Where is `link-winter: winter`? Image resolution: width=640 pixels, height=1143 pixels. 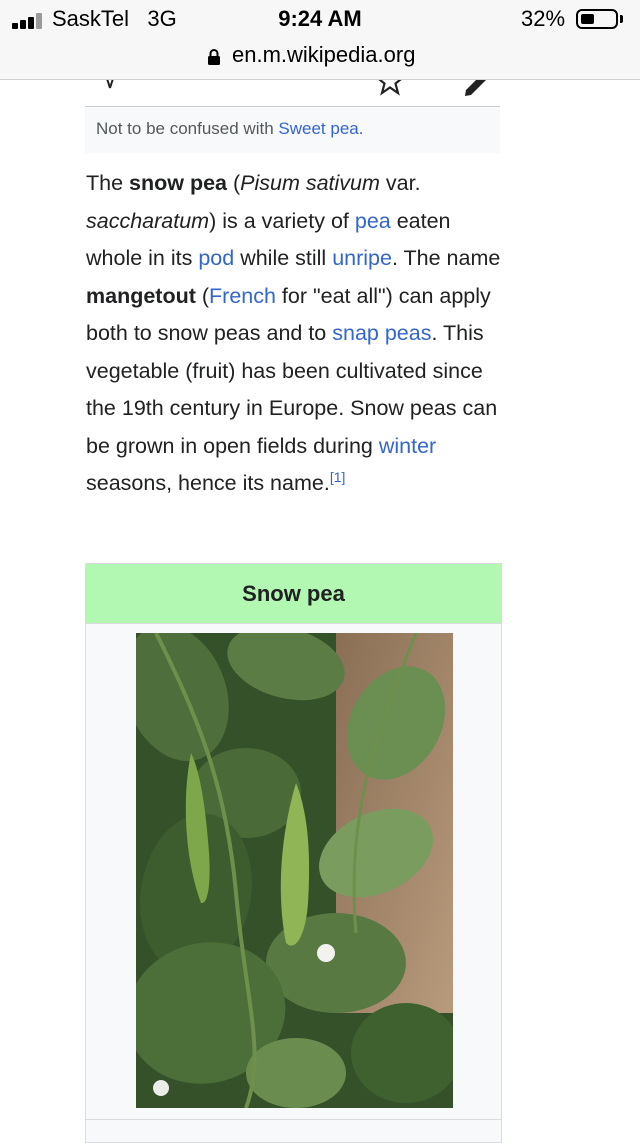 link-winter: winter is located at coordinates (407, 446).